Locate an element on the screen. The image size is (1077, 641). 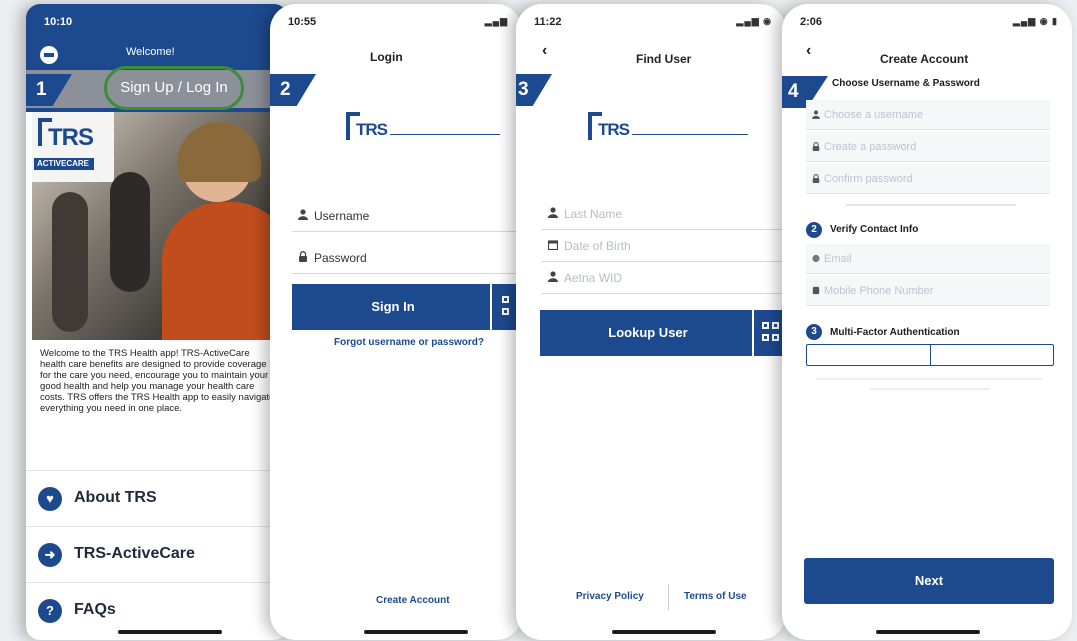
step-3-marker: 3 is located at coordinates (534, 90).